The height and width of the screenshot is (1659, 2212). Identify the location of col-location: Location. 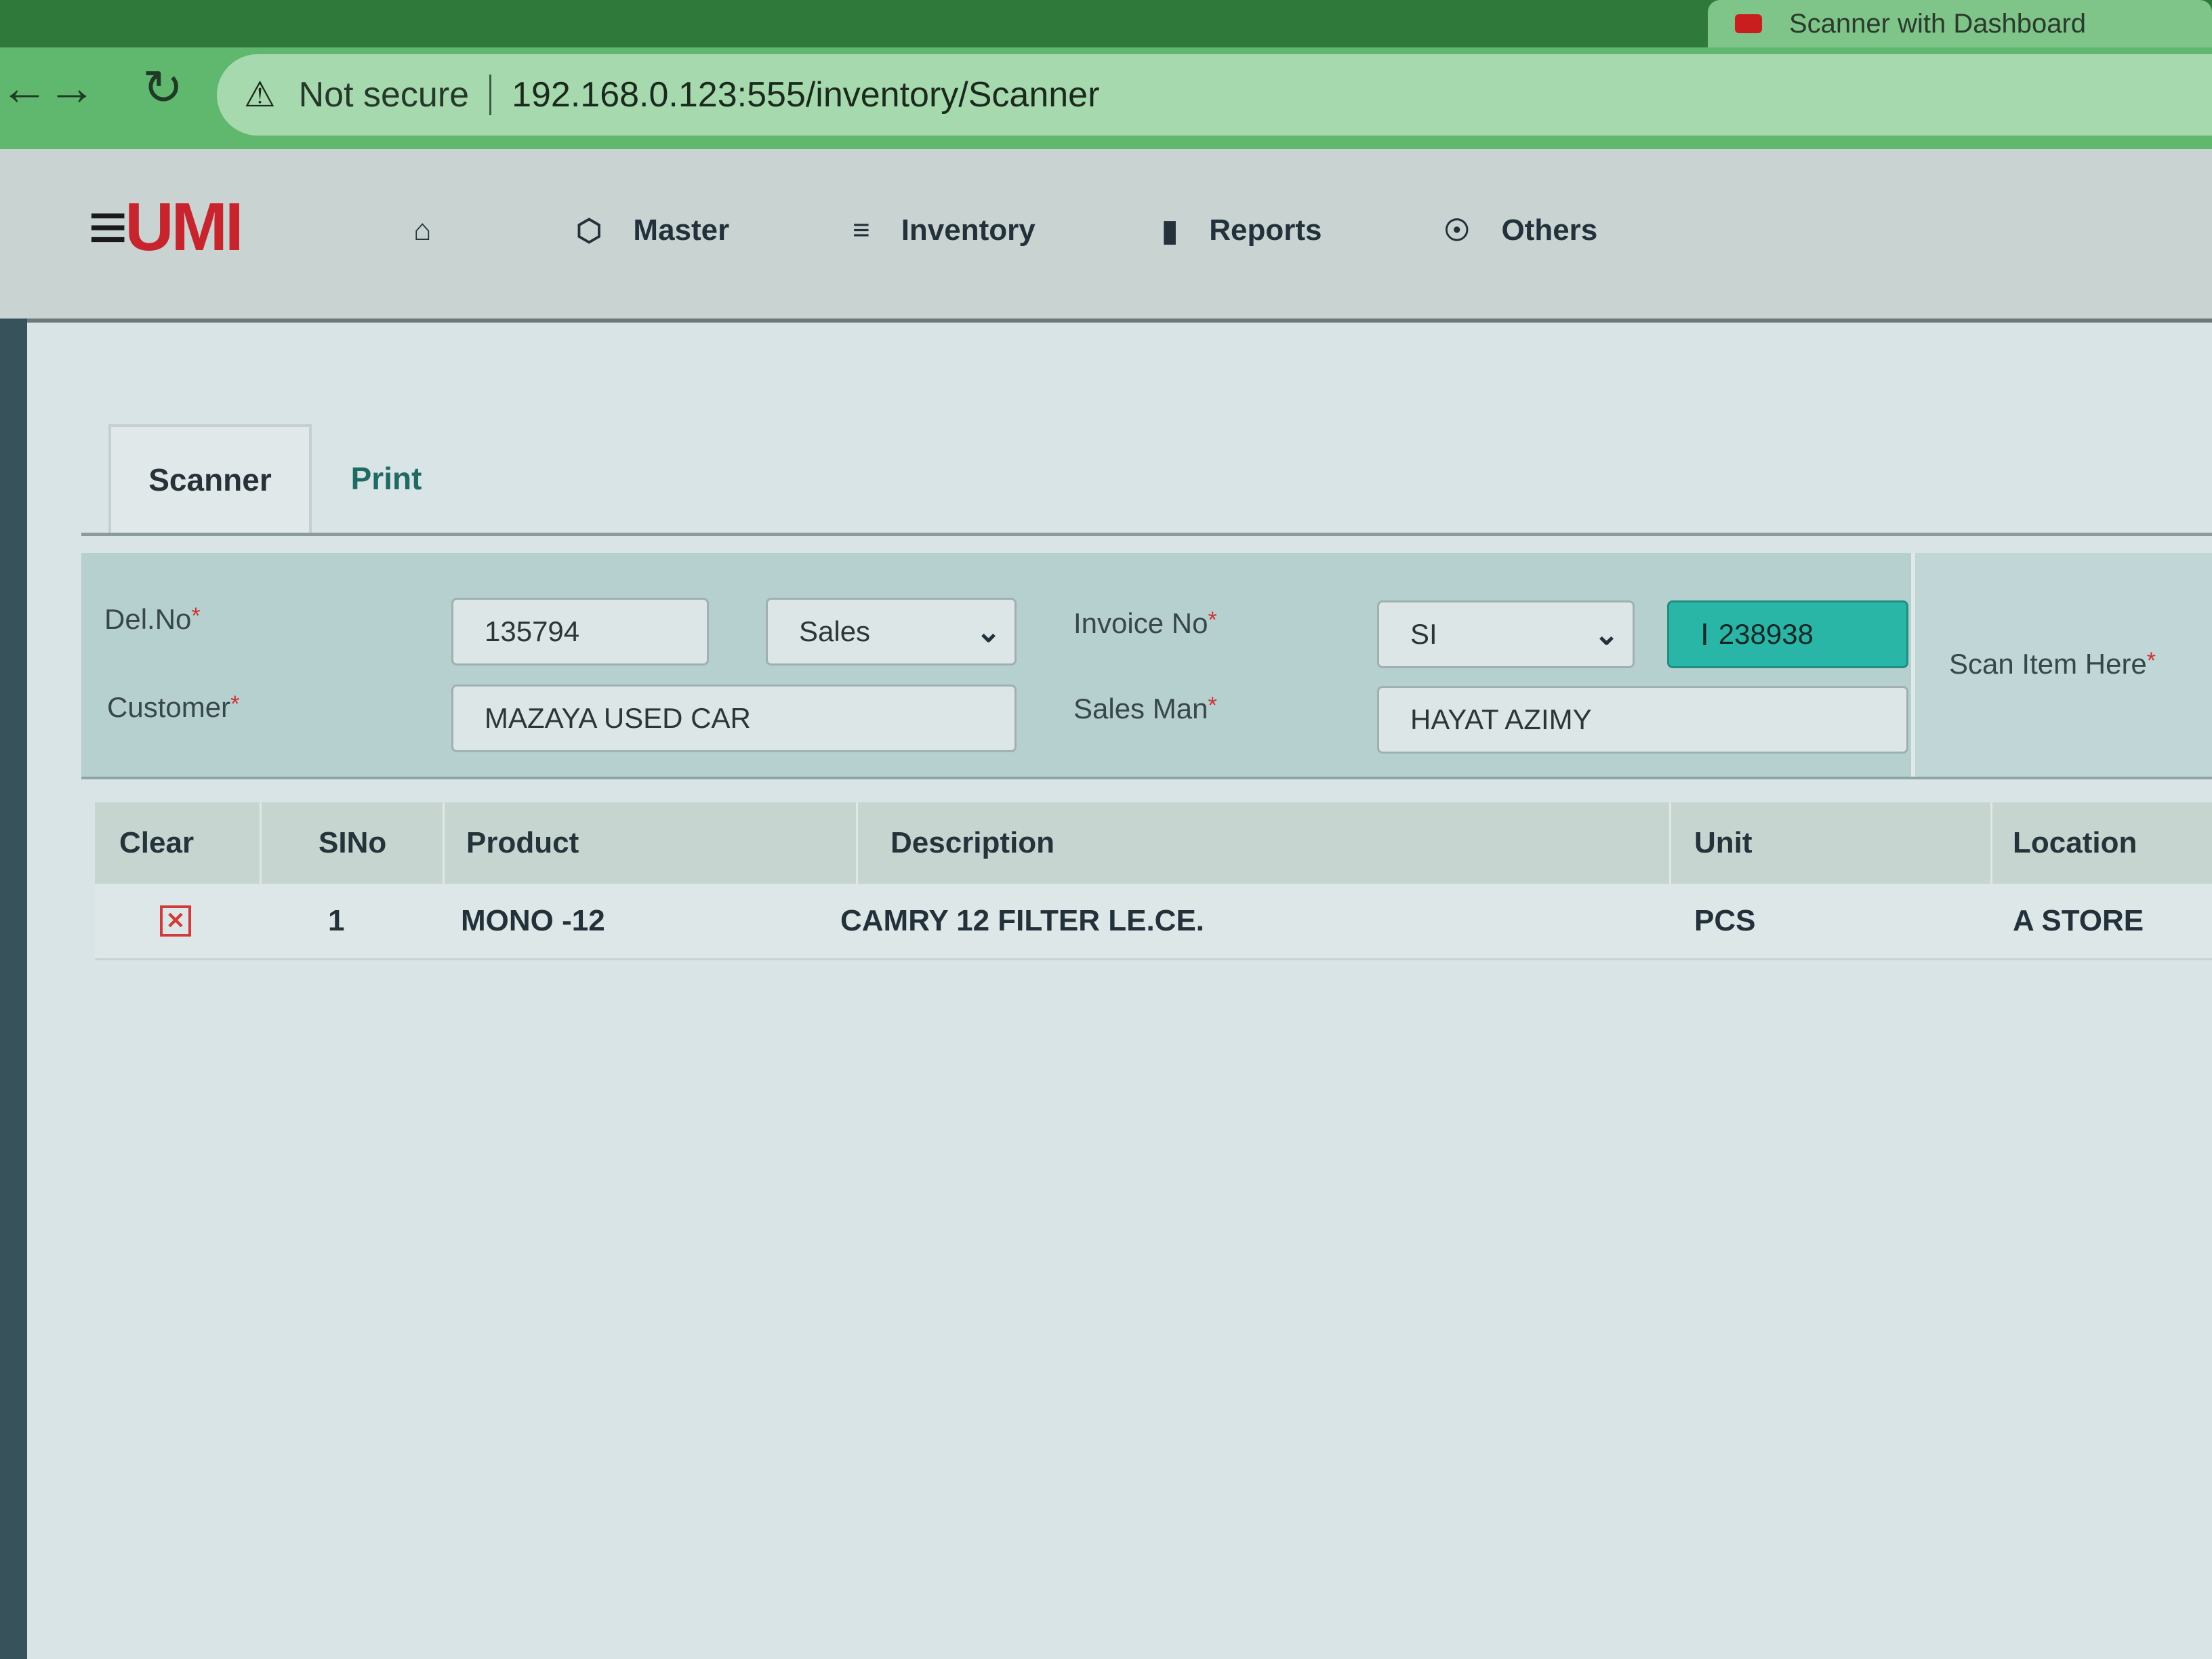
(2102, 843).